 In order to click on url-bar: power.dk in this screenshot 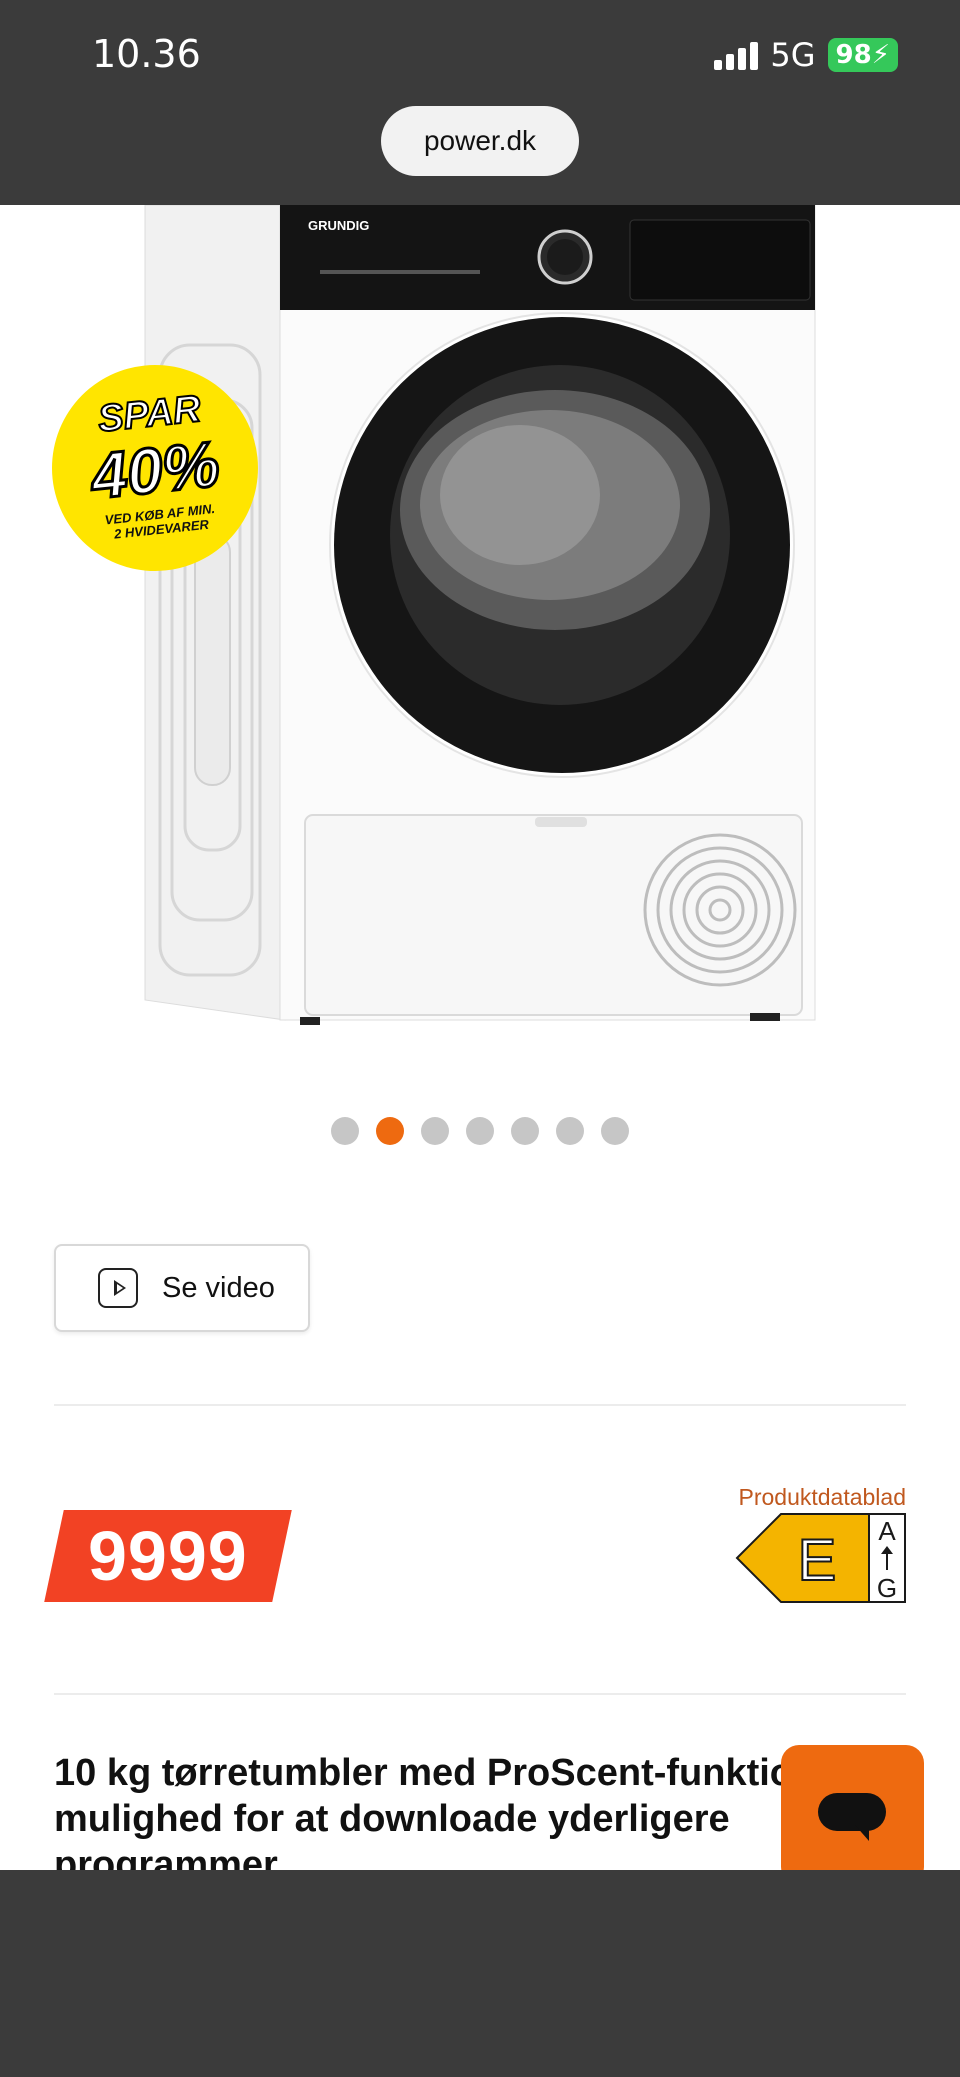, I will do `click(480, 141)`.